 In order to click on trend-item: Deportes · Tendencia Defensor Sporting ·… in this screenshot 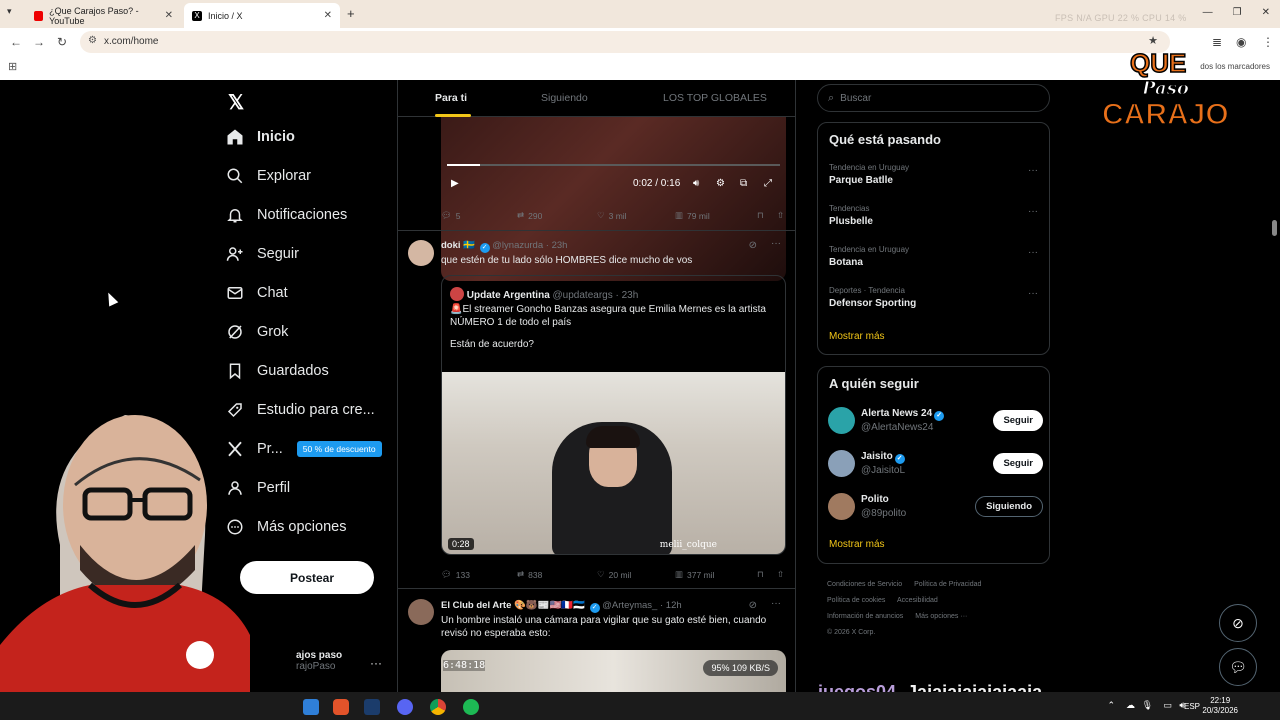, I will do `click(936, 297)`.